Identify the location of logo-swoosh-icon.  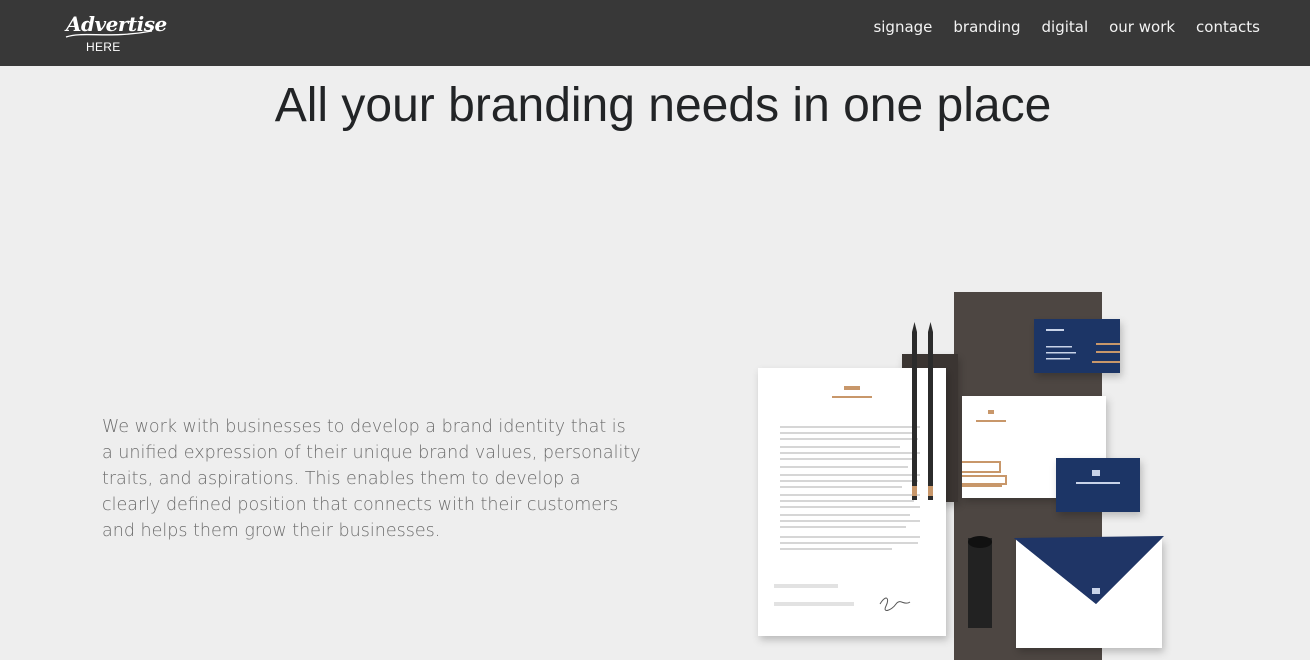
(109, 34).